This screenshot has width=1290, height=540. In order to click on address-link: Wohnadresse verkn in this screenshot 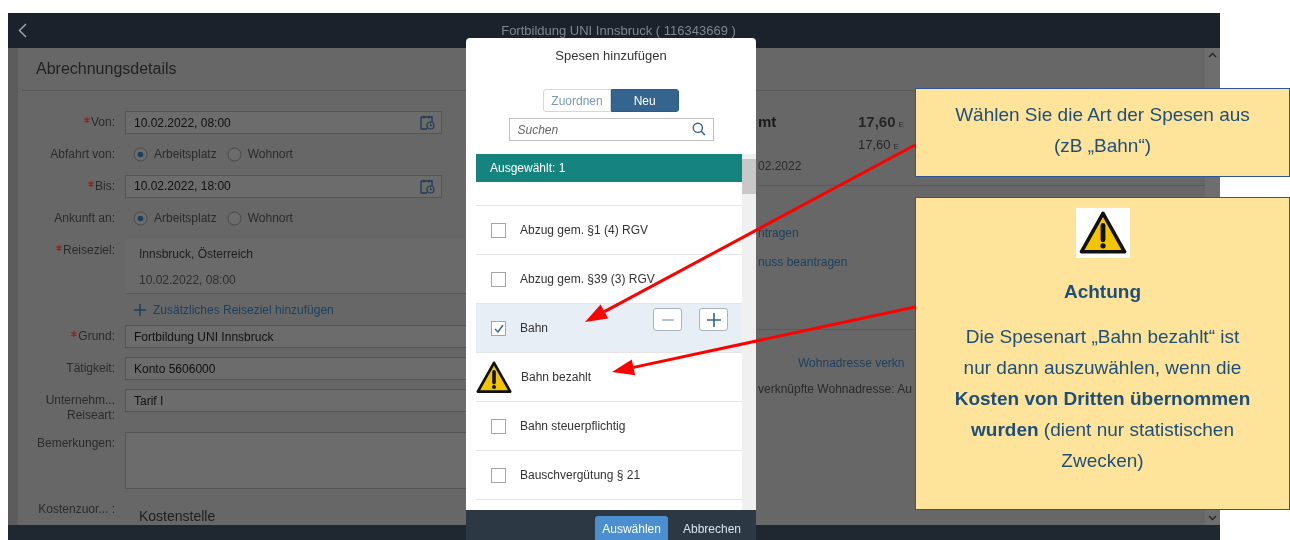, I will do `click(851, 363)`.